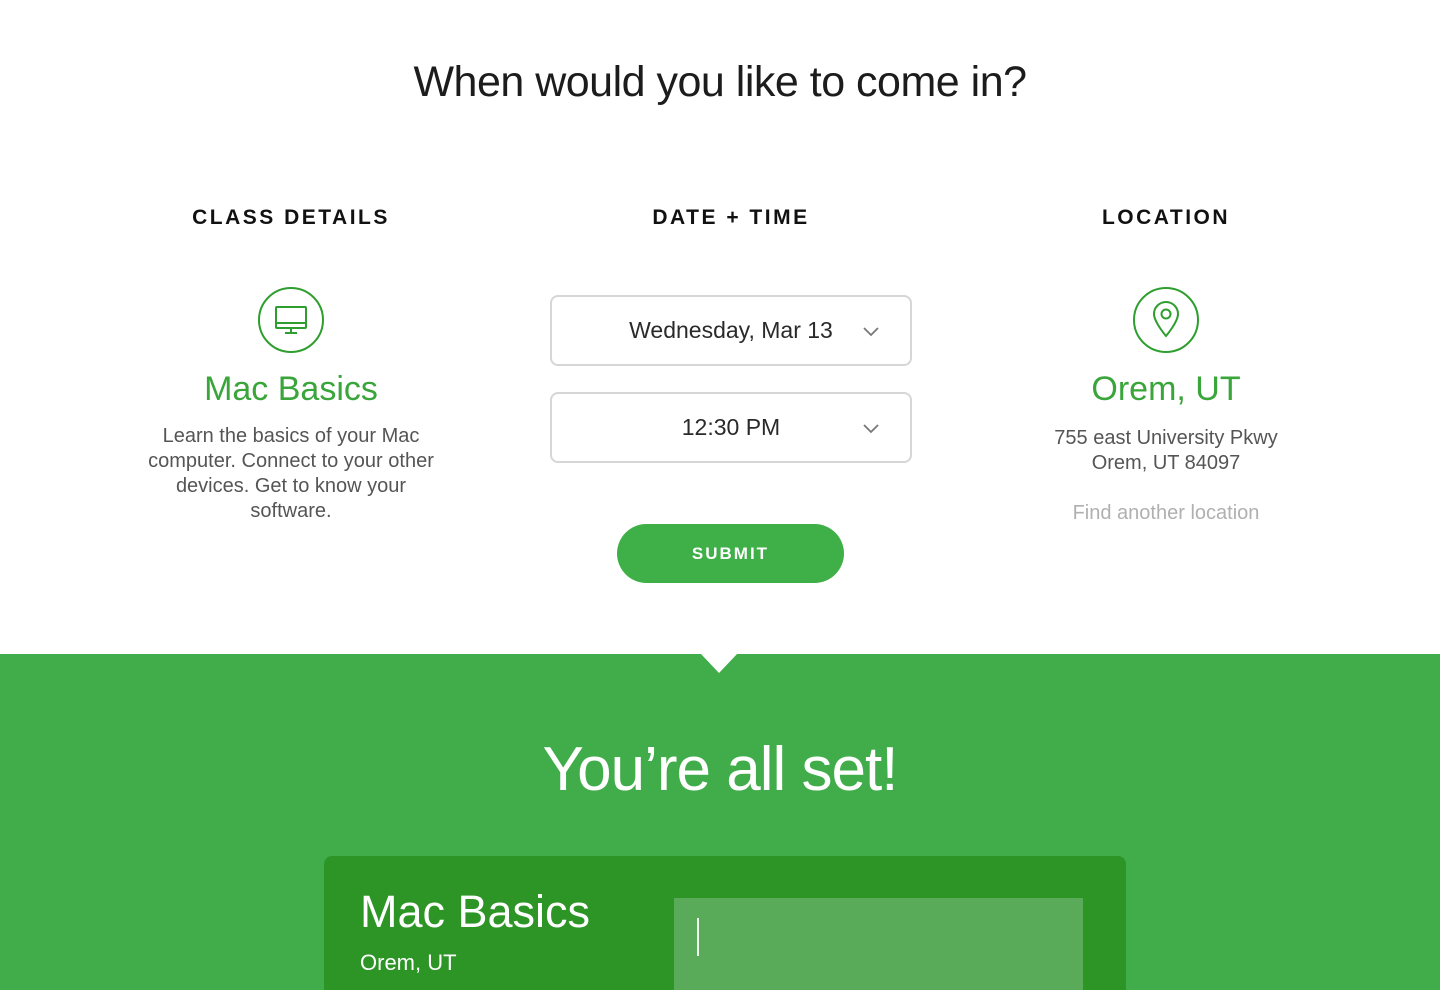 This screenshot has width=1440, height=990. Describe the element at coordinates (1166, 438) in the screenshot. I see `address-line-1: 755 east University Pkwy` at that location.